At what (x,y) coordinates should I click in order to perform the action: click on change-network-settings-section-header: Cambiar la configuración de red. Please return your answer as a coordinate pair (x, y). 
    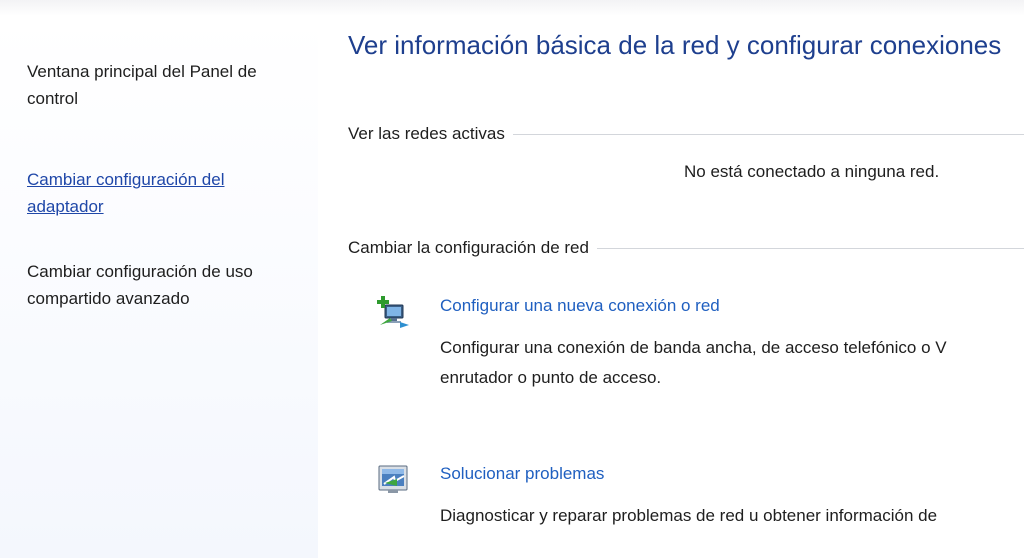
    Looking at the image, I should click on (686, 248).